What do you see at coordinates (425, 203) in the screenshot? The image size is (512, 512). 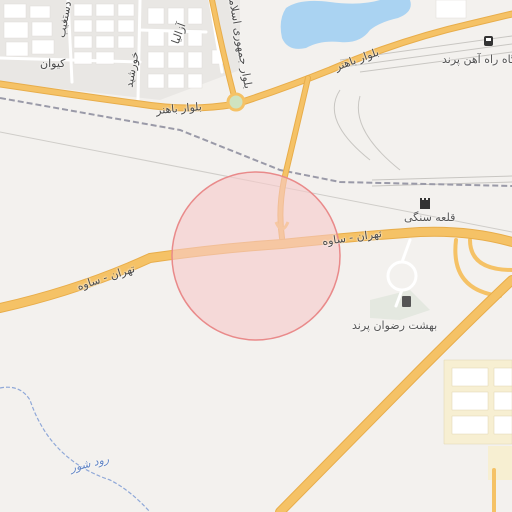 I see `castle-icon` at bounding box center [425, 203].